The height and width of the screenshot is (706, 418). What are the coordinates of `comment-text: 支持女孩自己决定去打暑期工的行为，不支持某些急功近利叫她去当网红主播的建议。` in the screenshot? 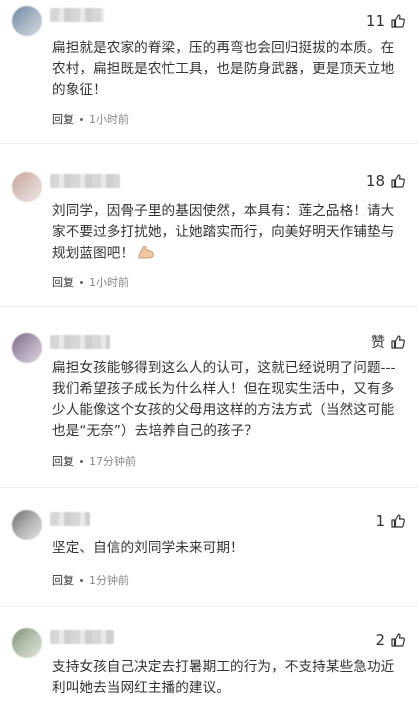 It's located at (223, 677).